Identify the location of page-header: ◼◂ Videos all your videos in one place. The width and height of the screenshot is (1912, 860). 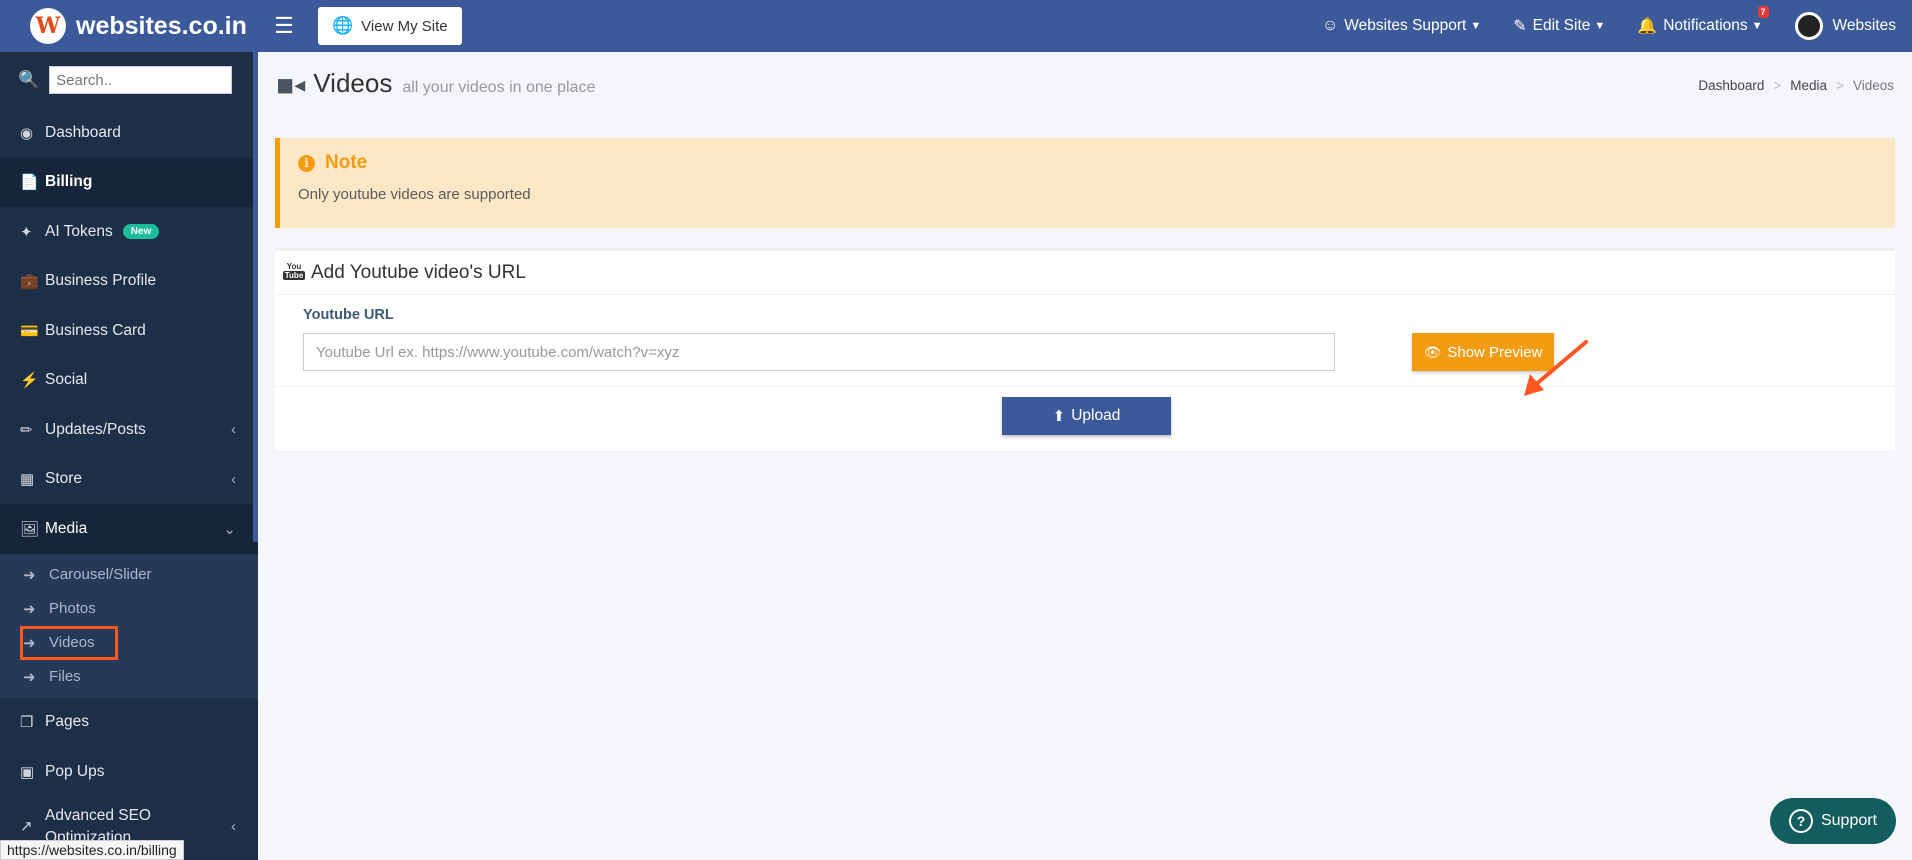
(435, 83).